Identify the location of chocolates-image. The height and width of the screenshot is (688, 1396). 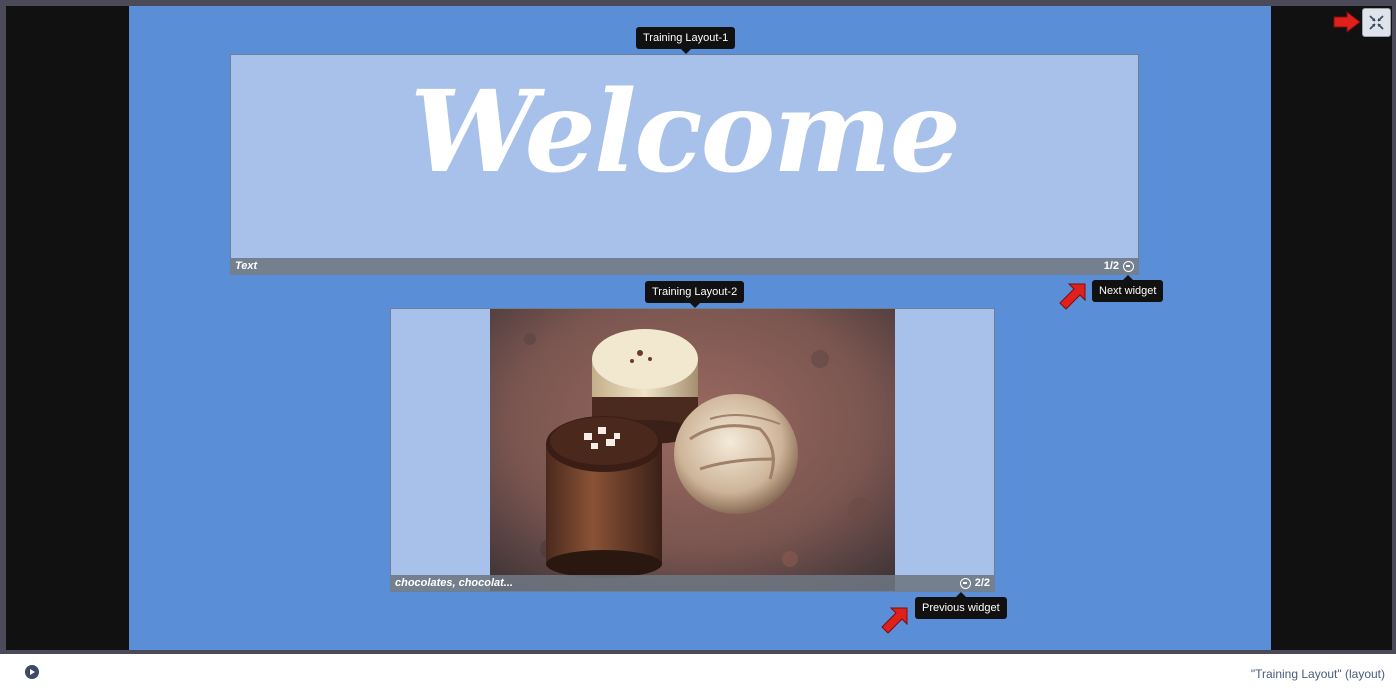
(692, 450).